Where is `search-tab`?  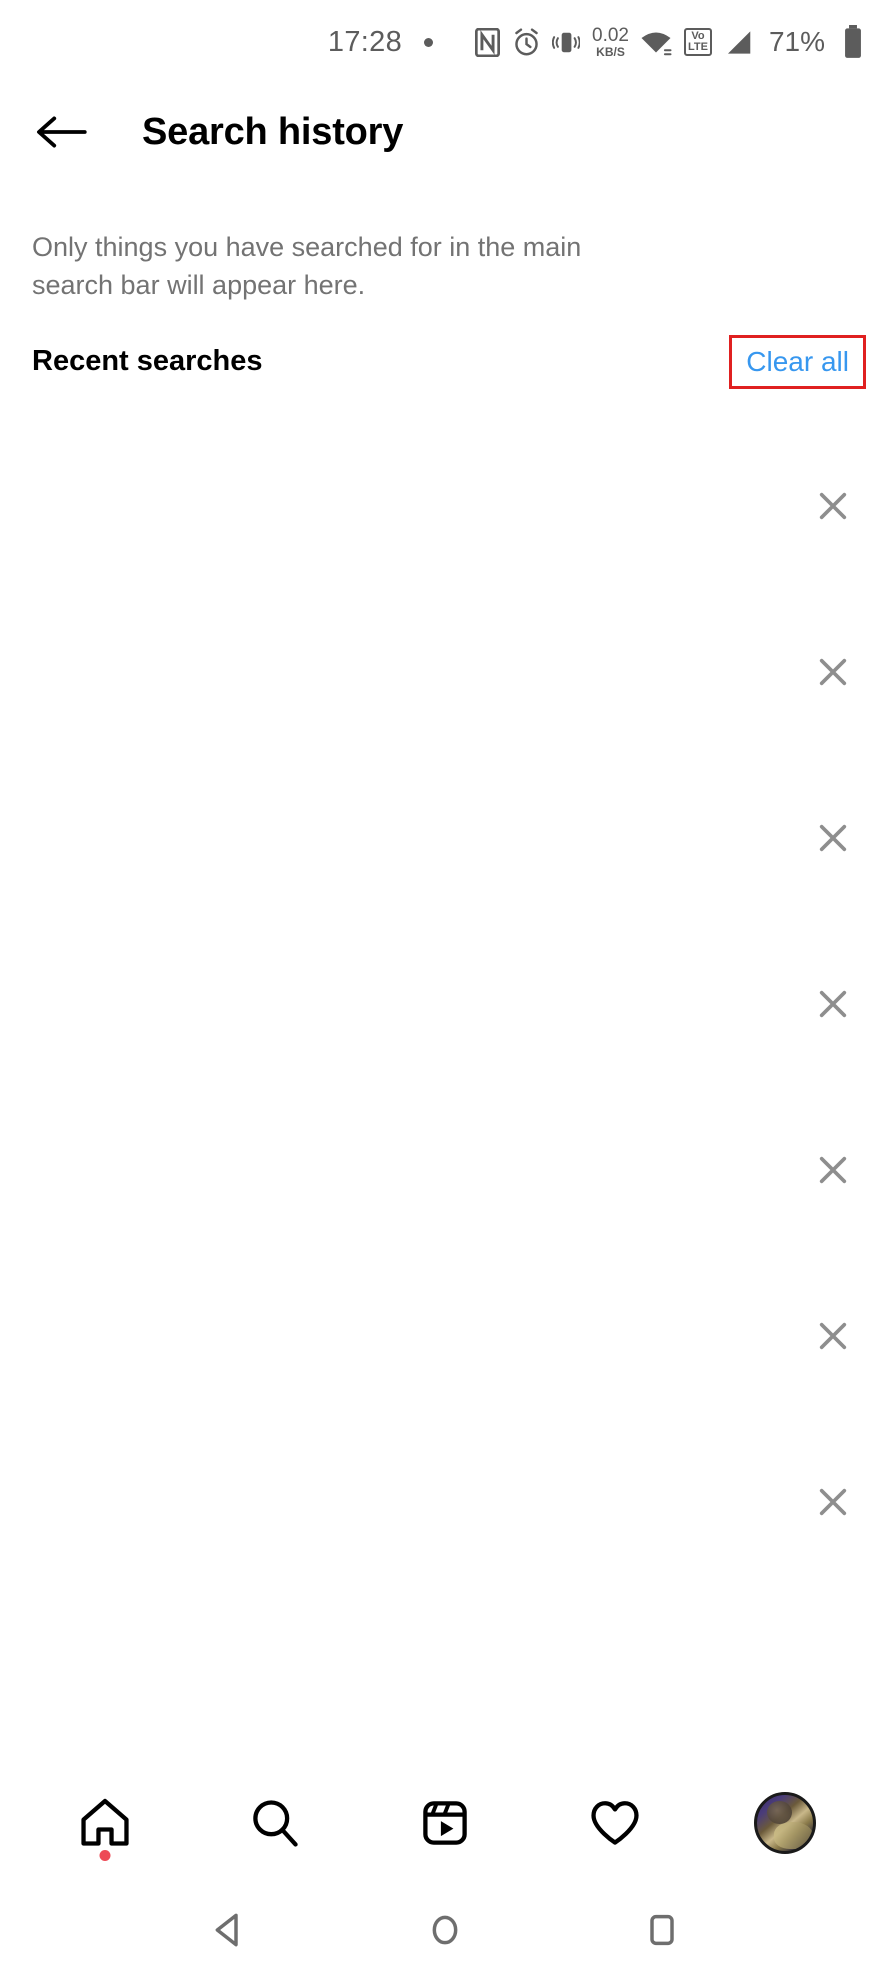 search-tab is located at coordinates (275, 1823).